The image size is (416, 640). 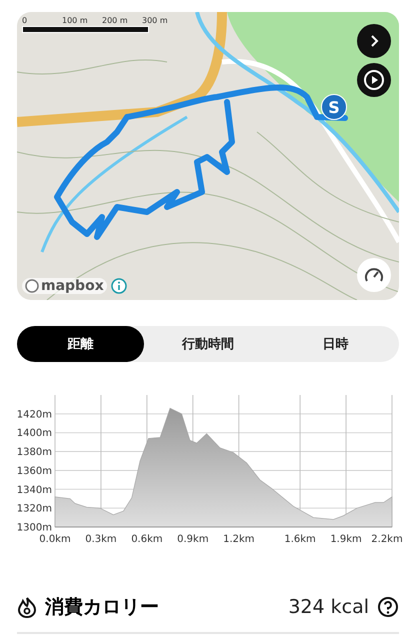 What do you see at coordinates (115, 20) in the screenshot?
I see `scale-label: 200 m` at bounding box center [115, 20].